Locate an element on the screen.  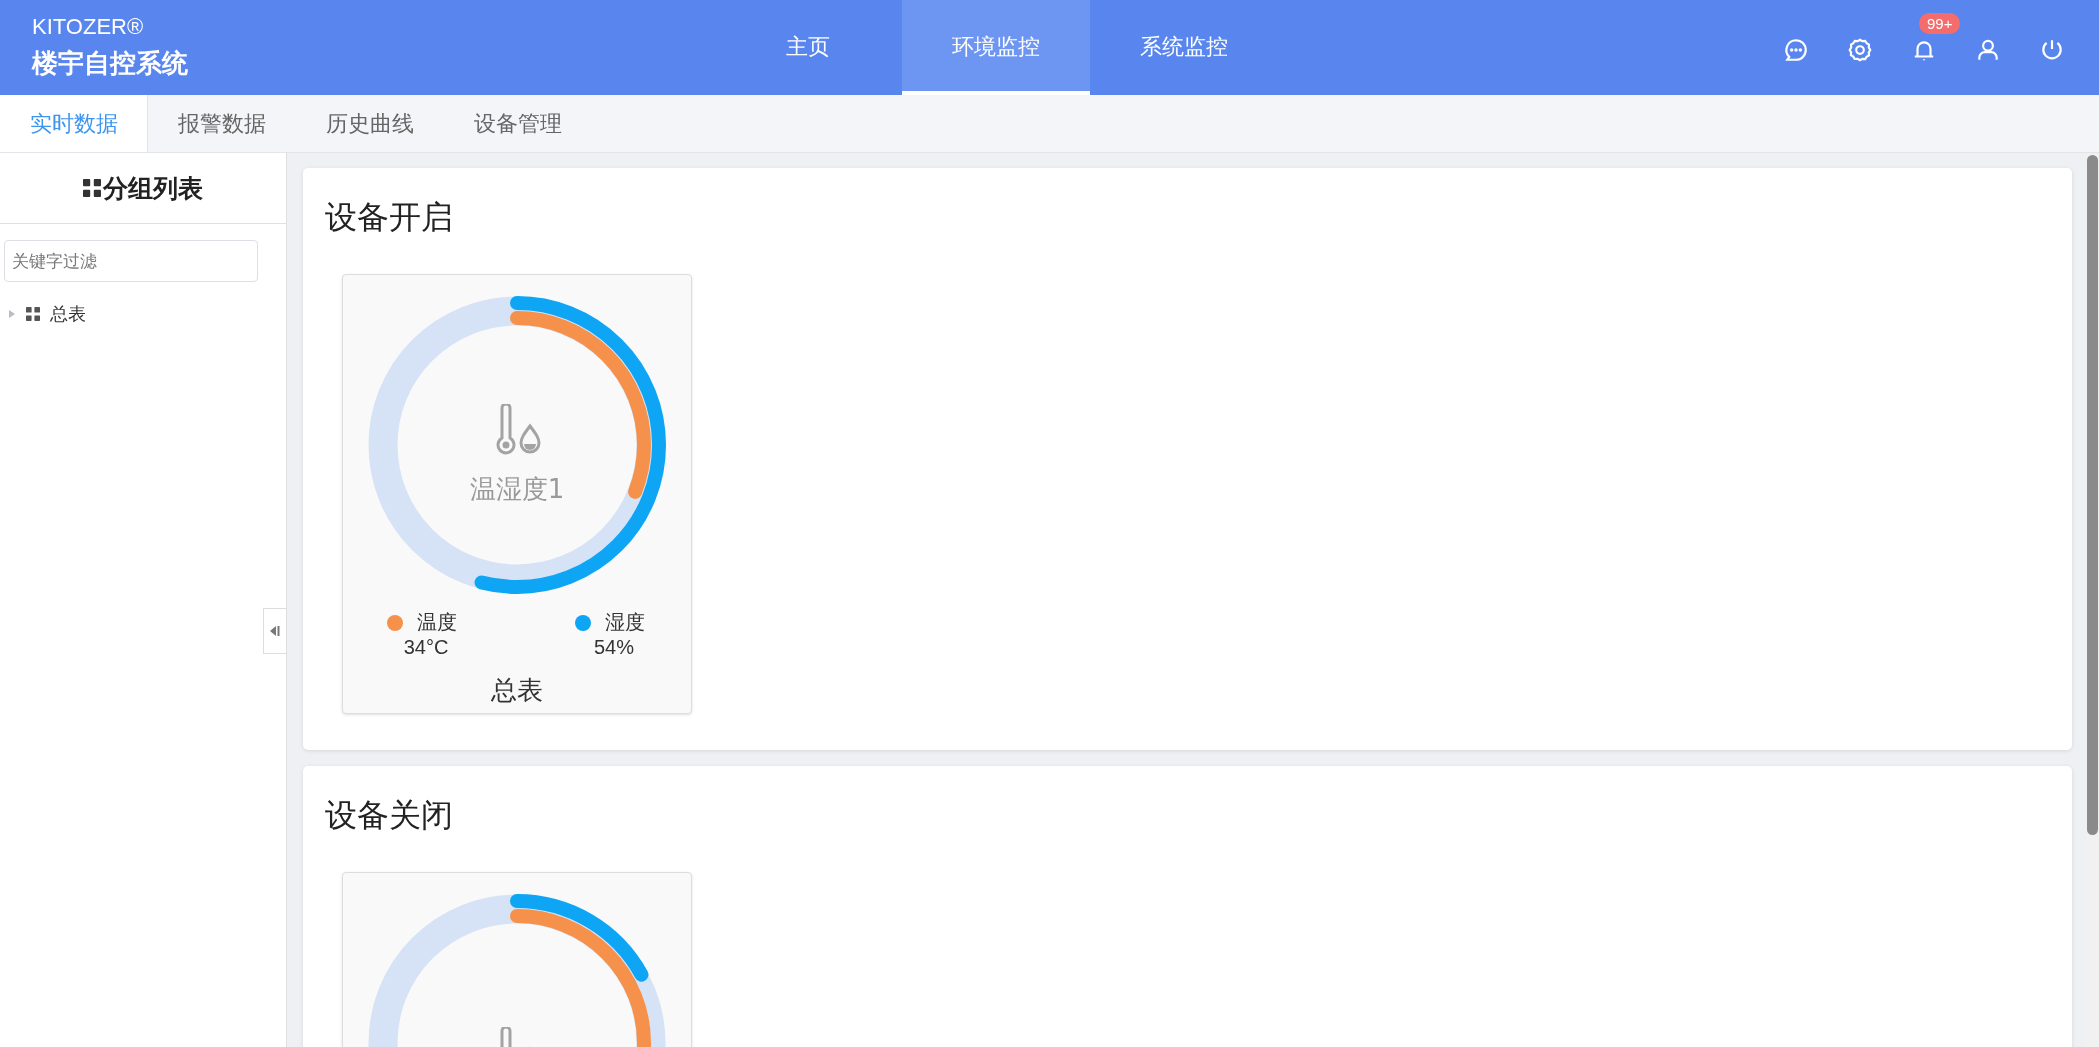
filter-field: 关键字过滤 is located at coordinates (131, 261).